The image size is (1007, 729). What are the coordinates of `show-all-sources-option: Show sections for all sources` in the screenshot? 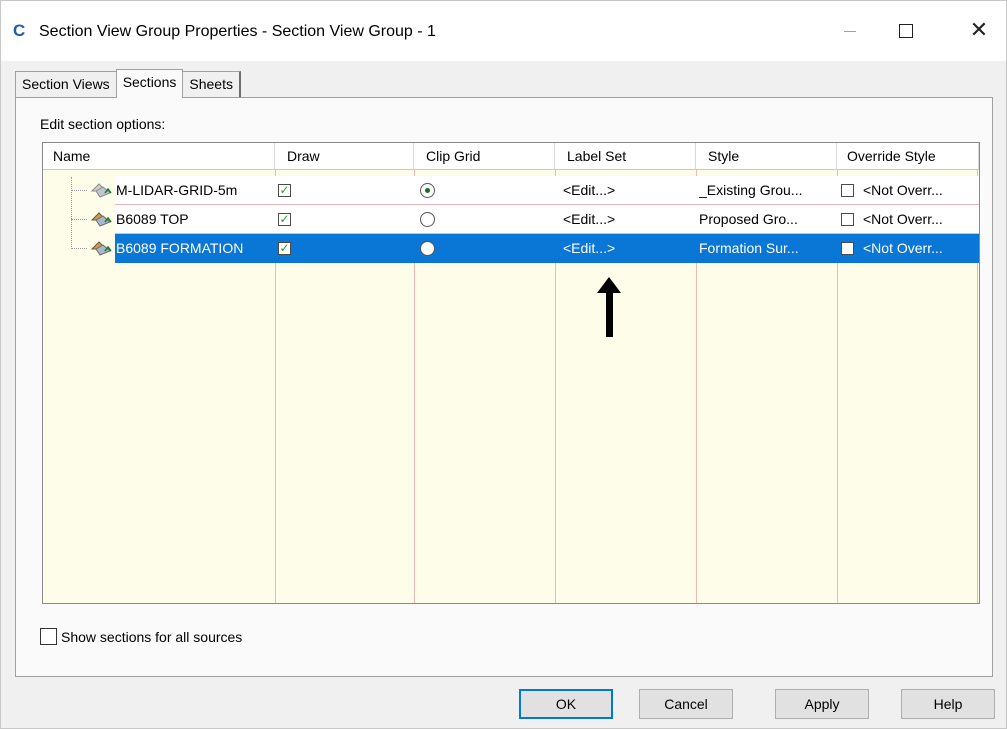 It's located at (141, 636).